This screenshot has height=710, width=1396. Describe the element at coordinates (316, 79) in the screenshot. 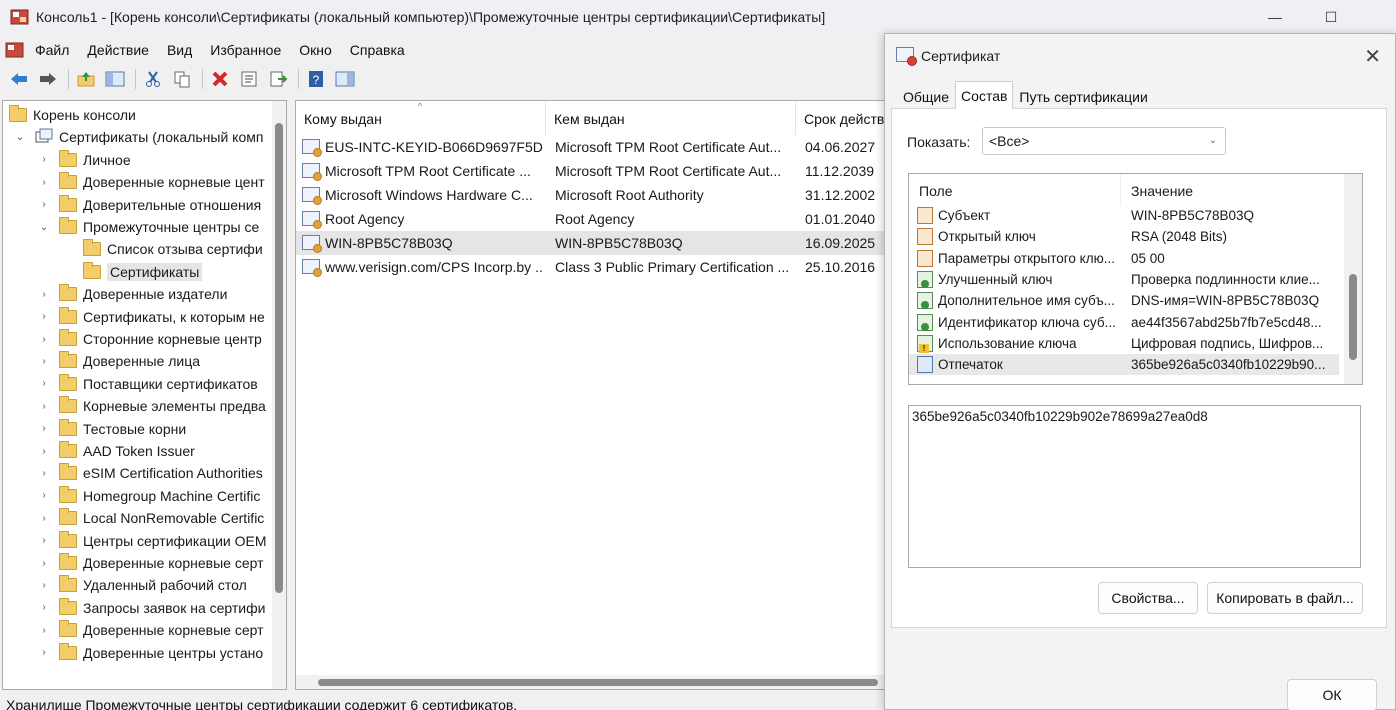

I see `help-icon: ?` at that location.